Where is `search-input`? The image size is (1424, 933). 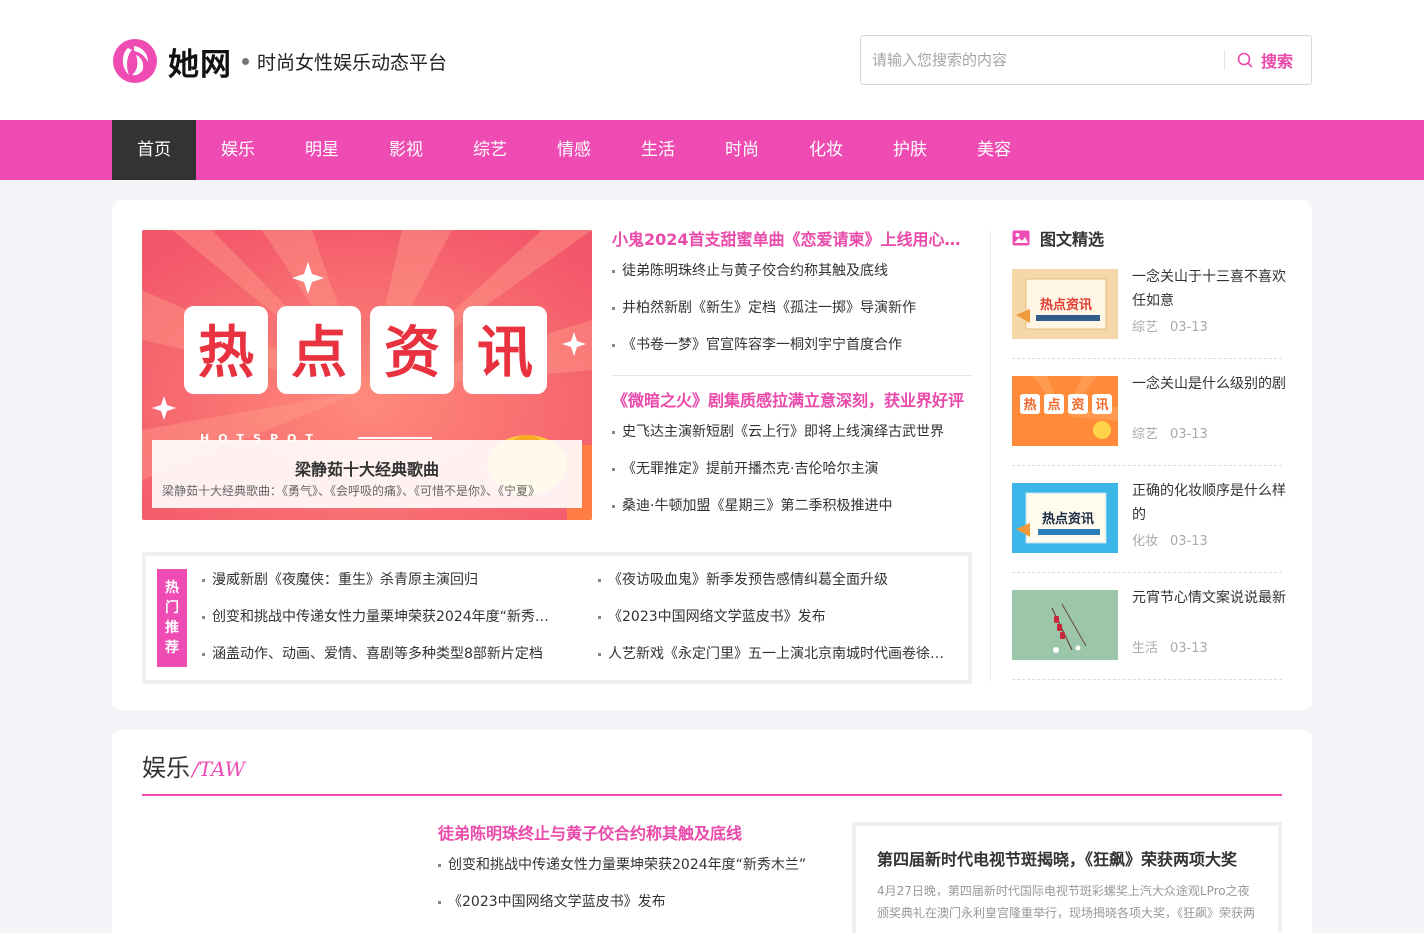
search-input is located at coordinates (1042, 60).